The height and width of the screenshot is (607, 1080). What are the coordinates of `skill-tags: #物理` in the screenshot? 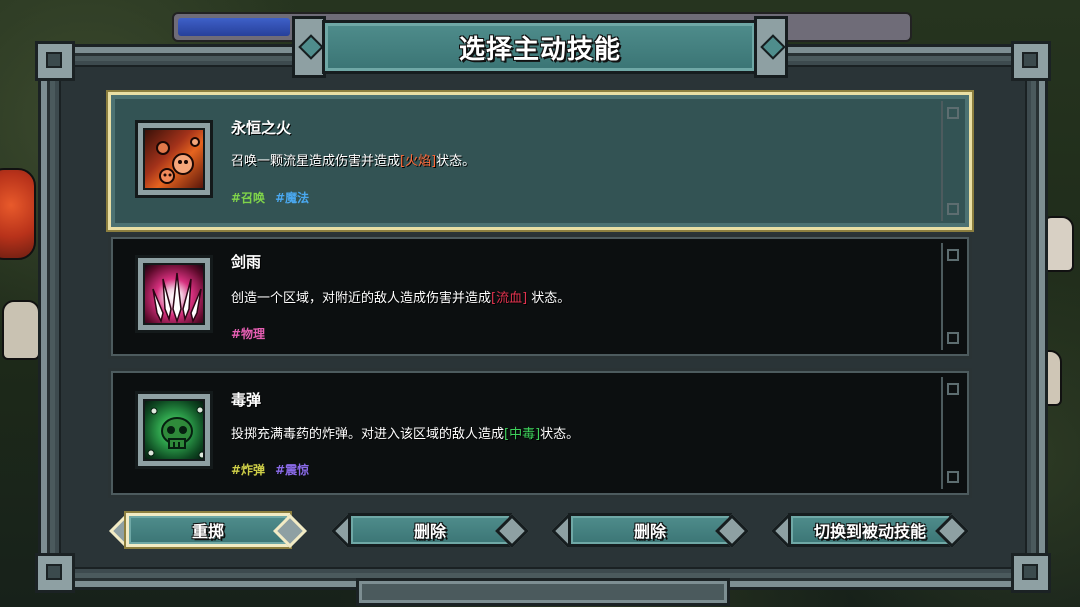 It's located at (253, 333).